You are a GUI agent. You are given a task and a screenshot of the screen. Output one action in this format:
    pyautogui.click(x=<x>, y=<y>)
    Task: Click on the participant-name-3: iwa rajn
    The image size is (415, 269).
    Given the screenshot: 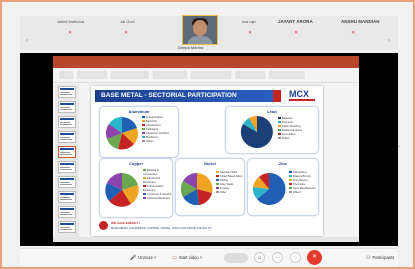 What is the action you would take?
    pyautogui.click(x=249, y=21)
    